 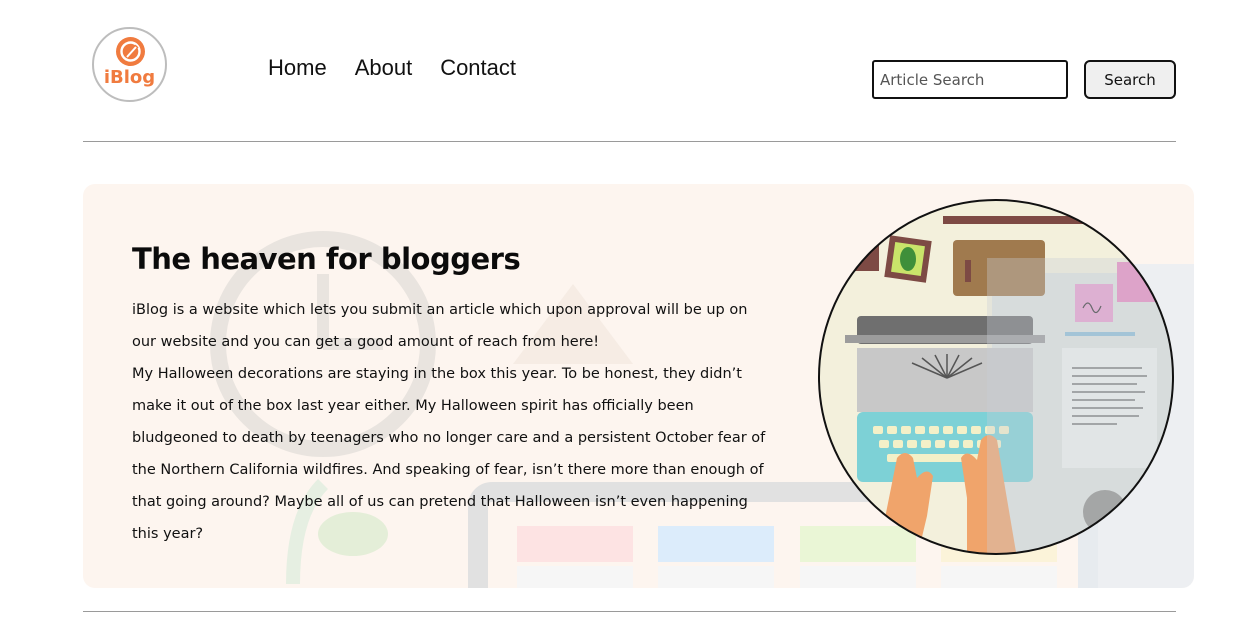 I want to click on nav-about-link: About, so click(x=384, y=68).